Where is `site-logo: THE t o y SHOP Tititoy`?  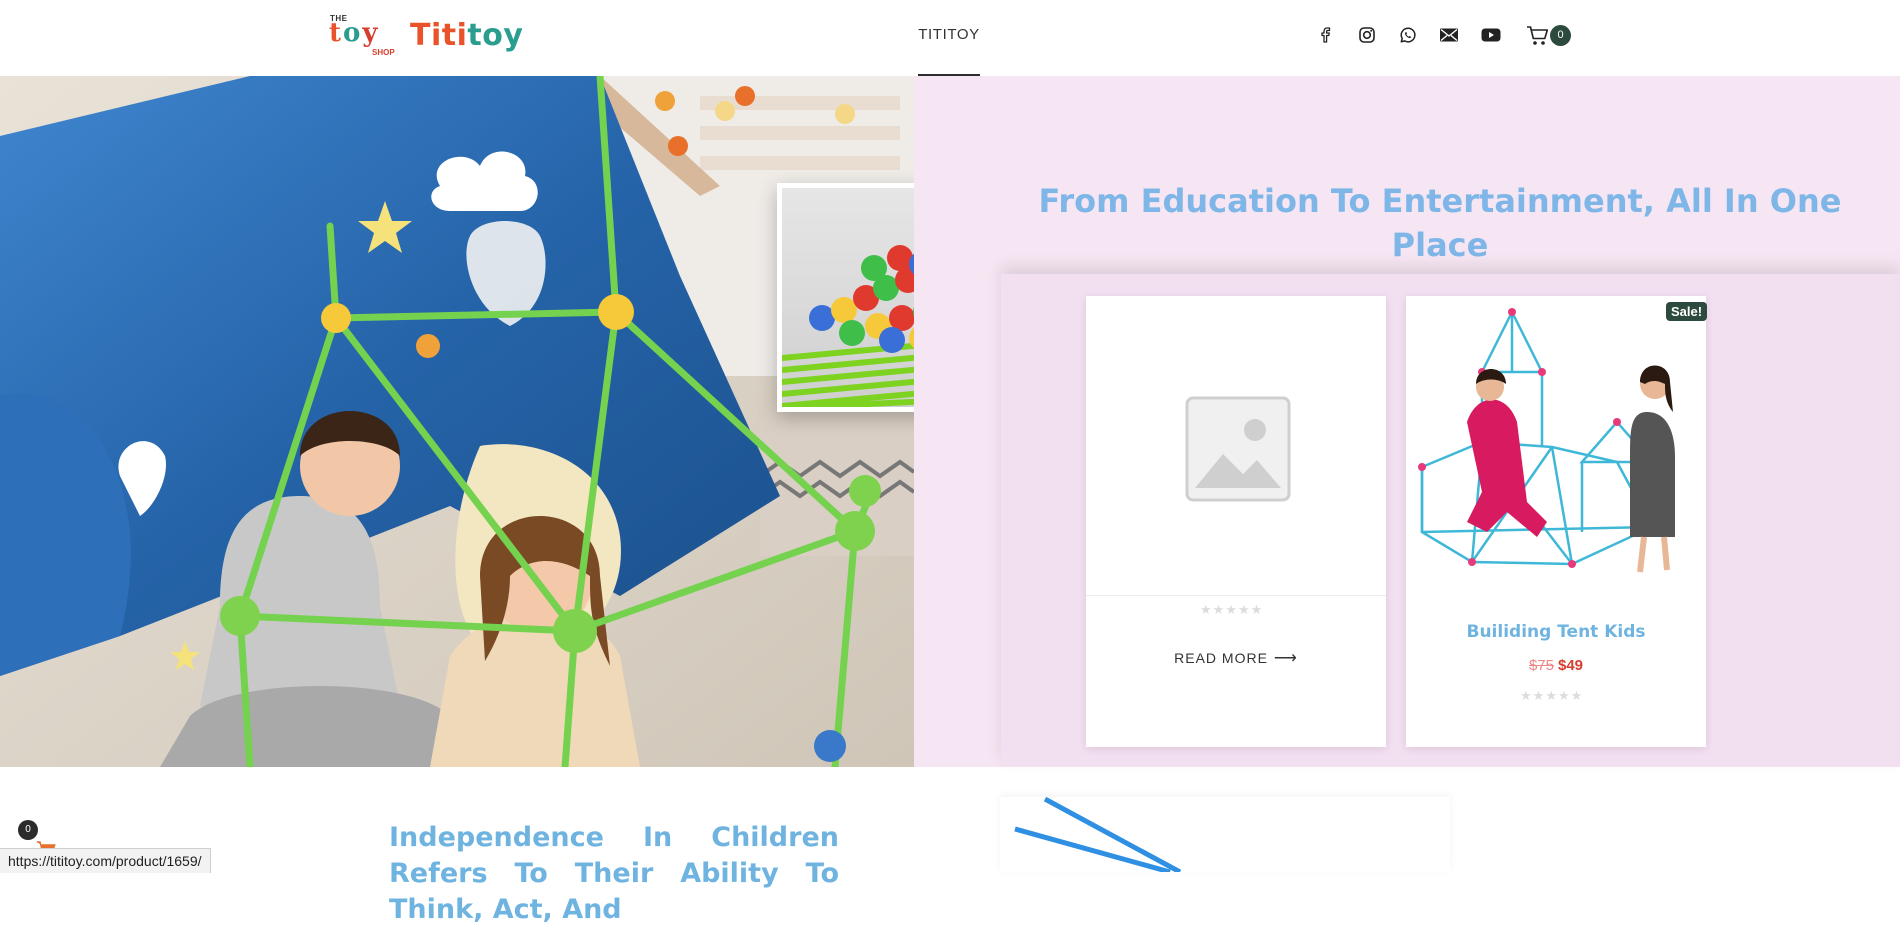
site-logo: THE t o y SHOP Tititoy is located at coordinates (425, 36).